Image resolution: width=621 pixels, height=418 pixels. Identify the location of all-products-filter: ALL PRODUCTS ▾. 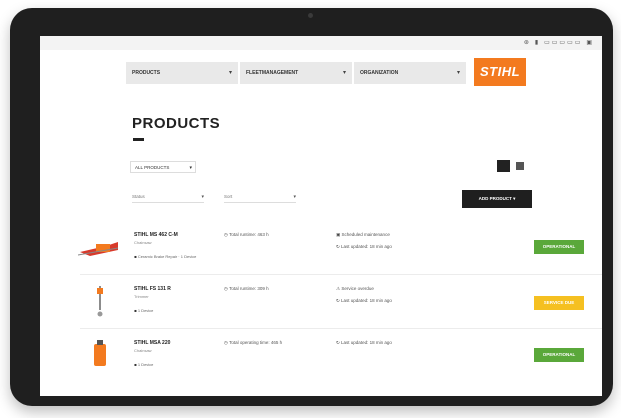
(163, 167).